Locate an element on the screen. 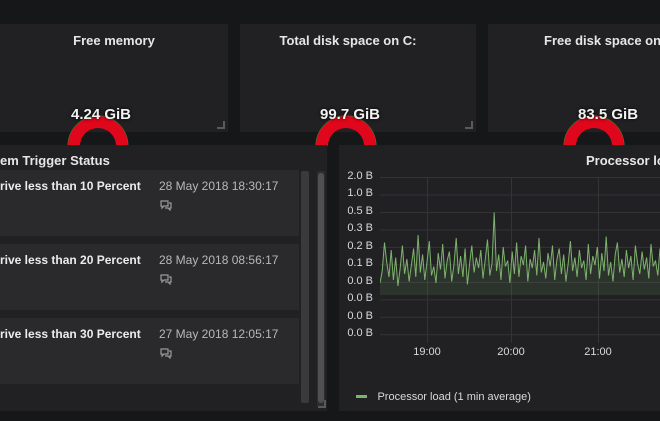 The width and height of the screenshot is (660, 421). alert-time: 27 May 2018 12:05:17 is located at coordinates (219, 334).